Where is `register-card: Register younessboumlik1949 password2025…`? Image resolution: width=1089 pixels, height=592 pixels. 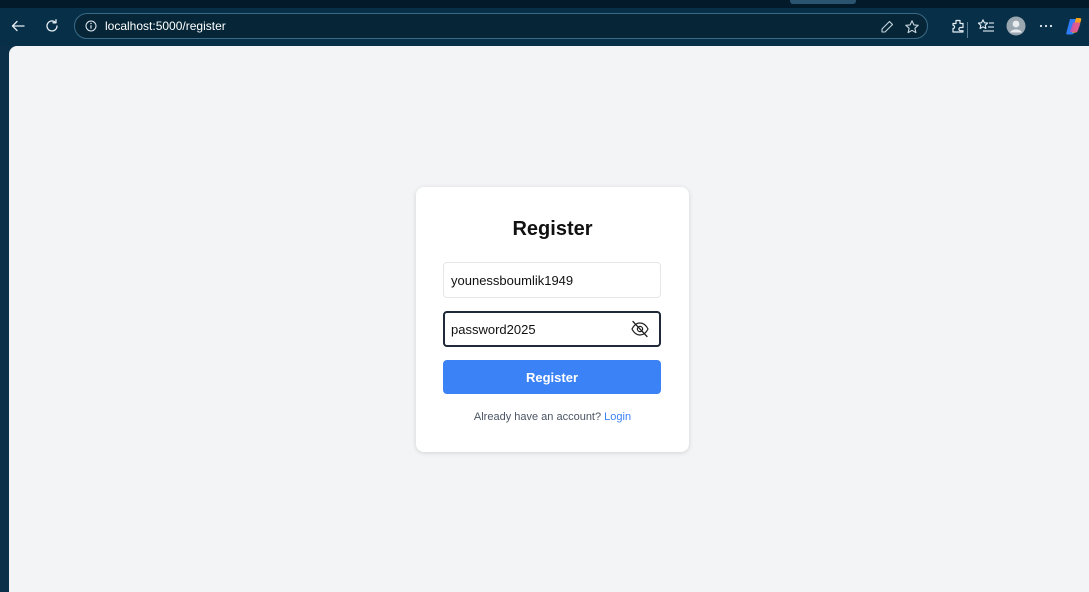 register-card: Register younessboumlik1949 password2025… is located at coordinates (552, 319).